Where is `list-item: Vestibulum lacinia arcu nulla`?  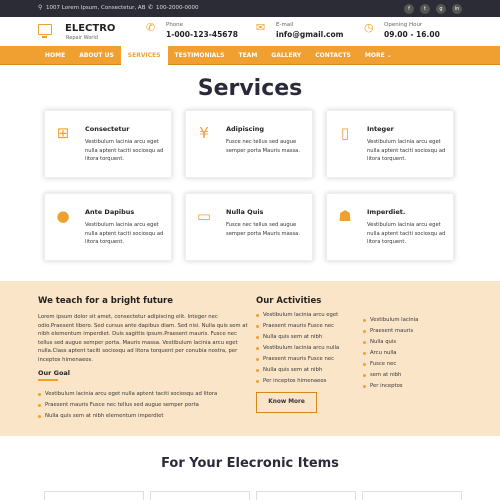
list-item: Vestibulum lacinia arcu nulla is located at coordinates (297, 348).